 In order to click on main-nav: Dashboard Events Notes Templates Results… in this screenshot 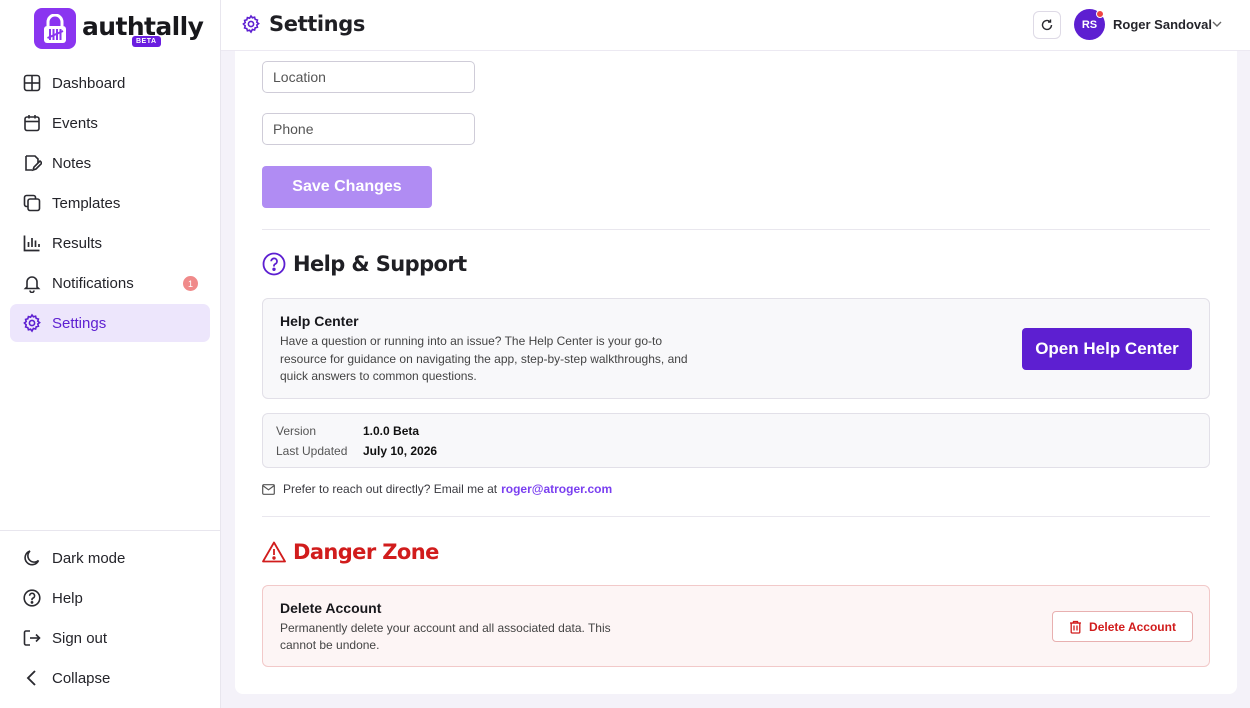, I will do `click(110, 204)`.